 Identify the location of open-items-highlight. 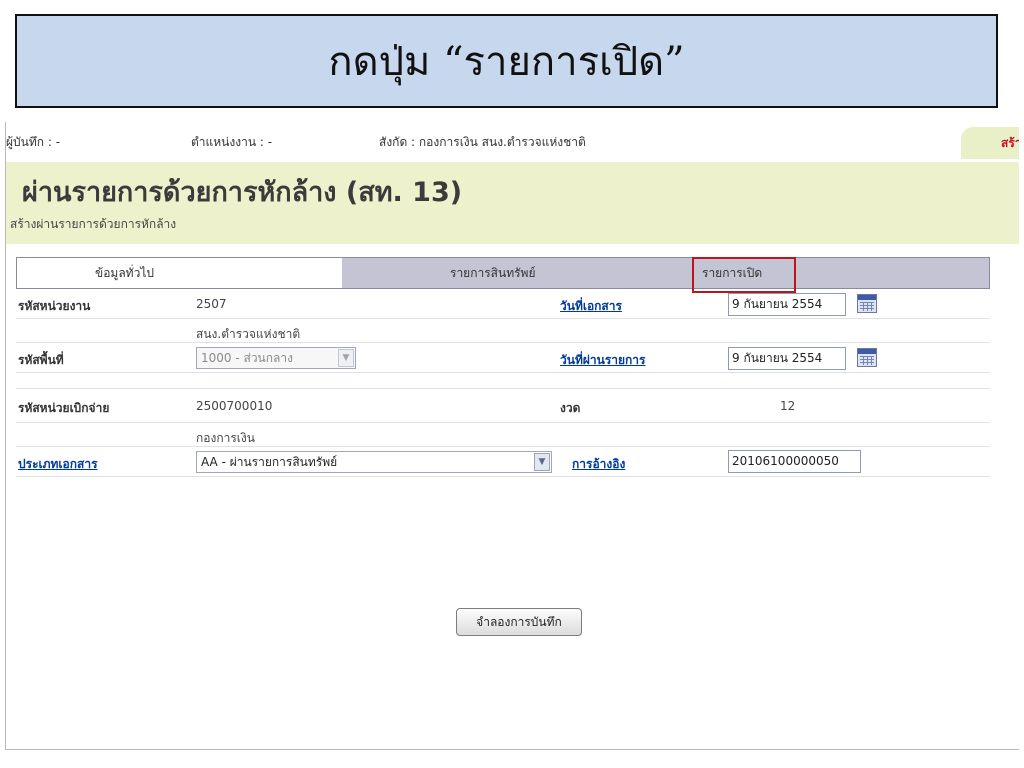
(744, 275).